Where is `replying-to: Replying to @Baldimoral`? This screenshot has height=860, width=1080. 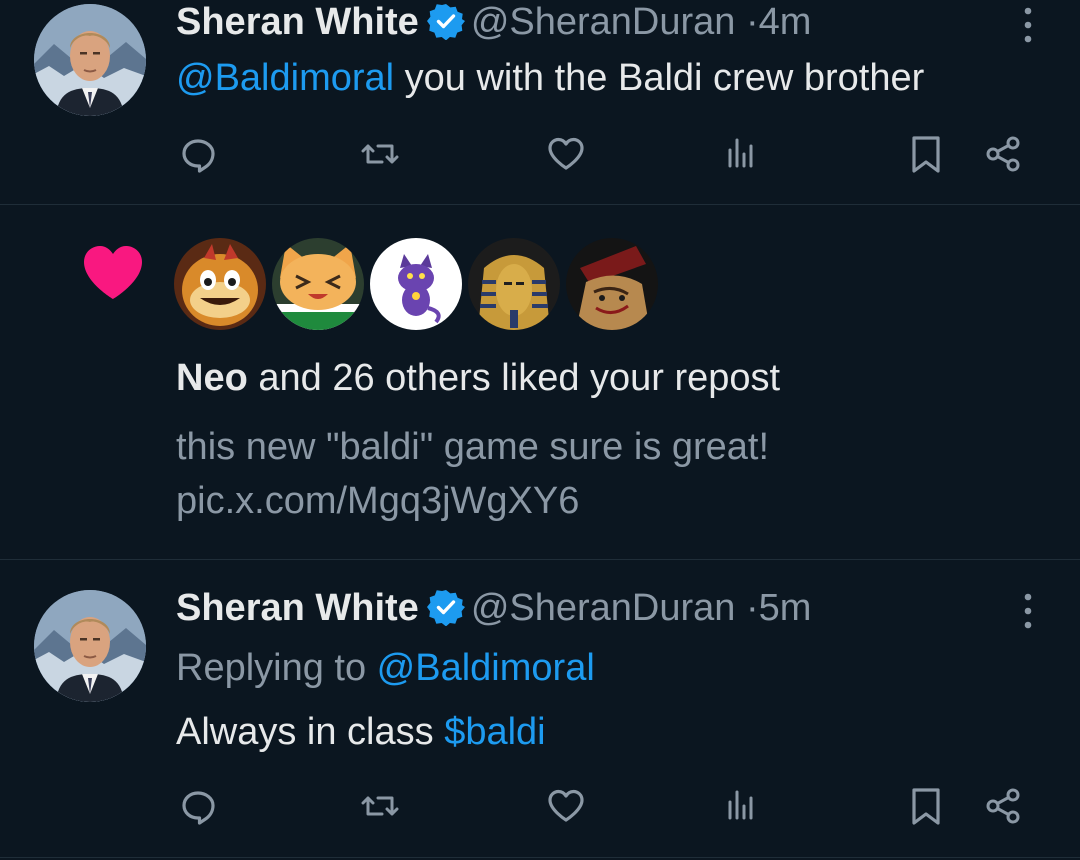
replying-to: Replying to @Baldimoral is located at coordinates (385, 668).